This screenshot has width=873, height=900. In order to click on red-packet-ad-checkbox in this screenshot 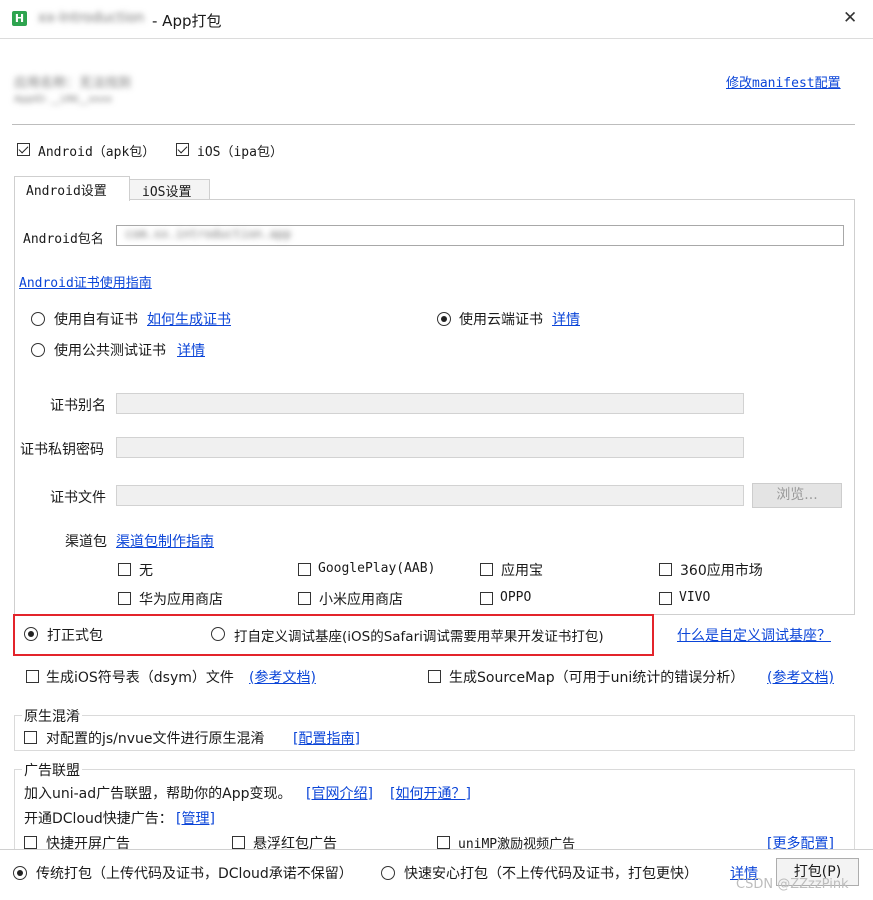, I will do `click(238, 842)`.